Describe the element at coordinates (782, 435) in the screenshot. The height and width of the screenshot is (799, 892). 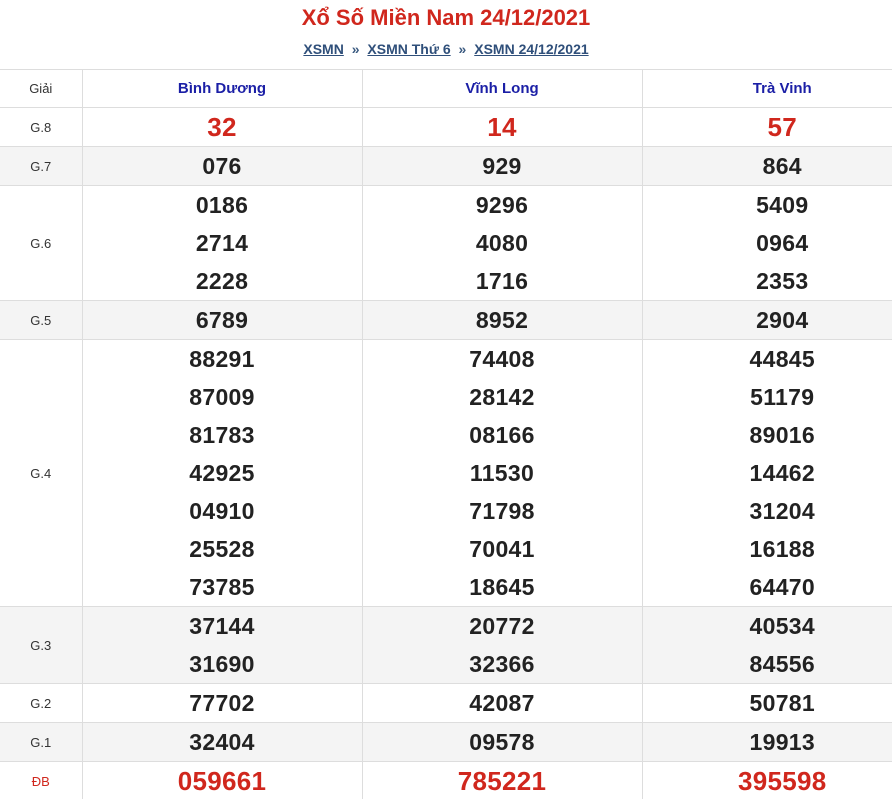
I see `result-number: 89016` at that location.